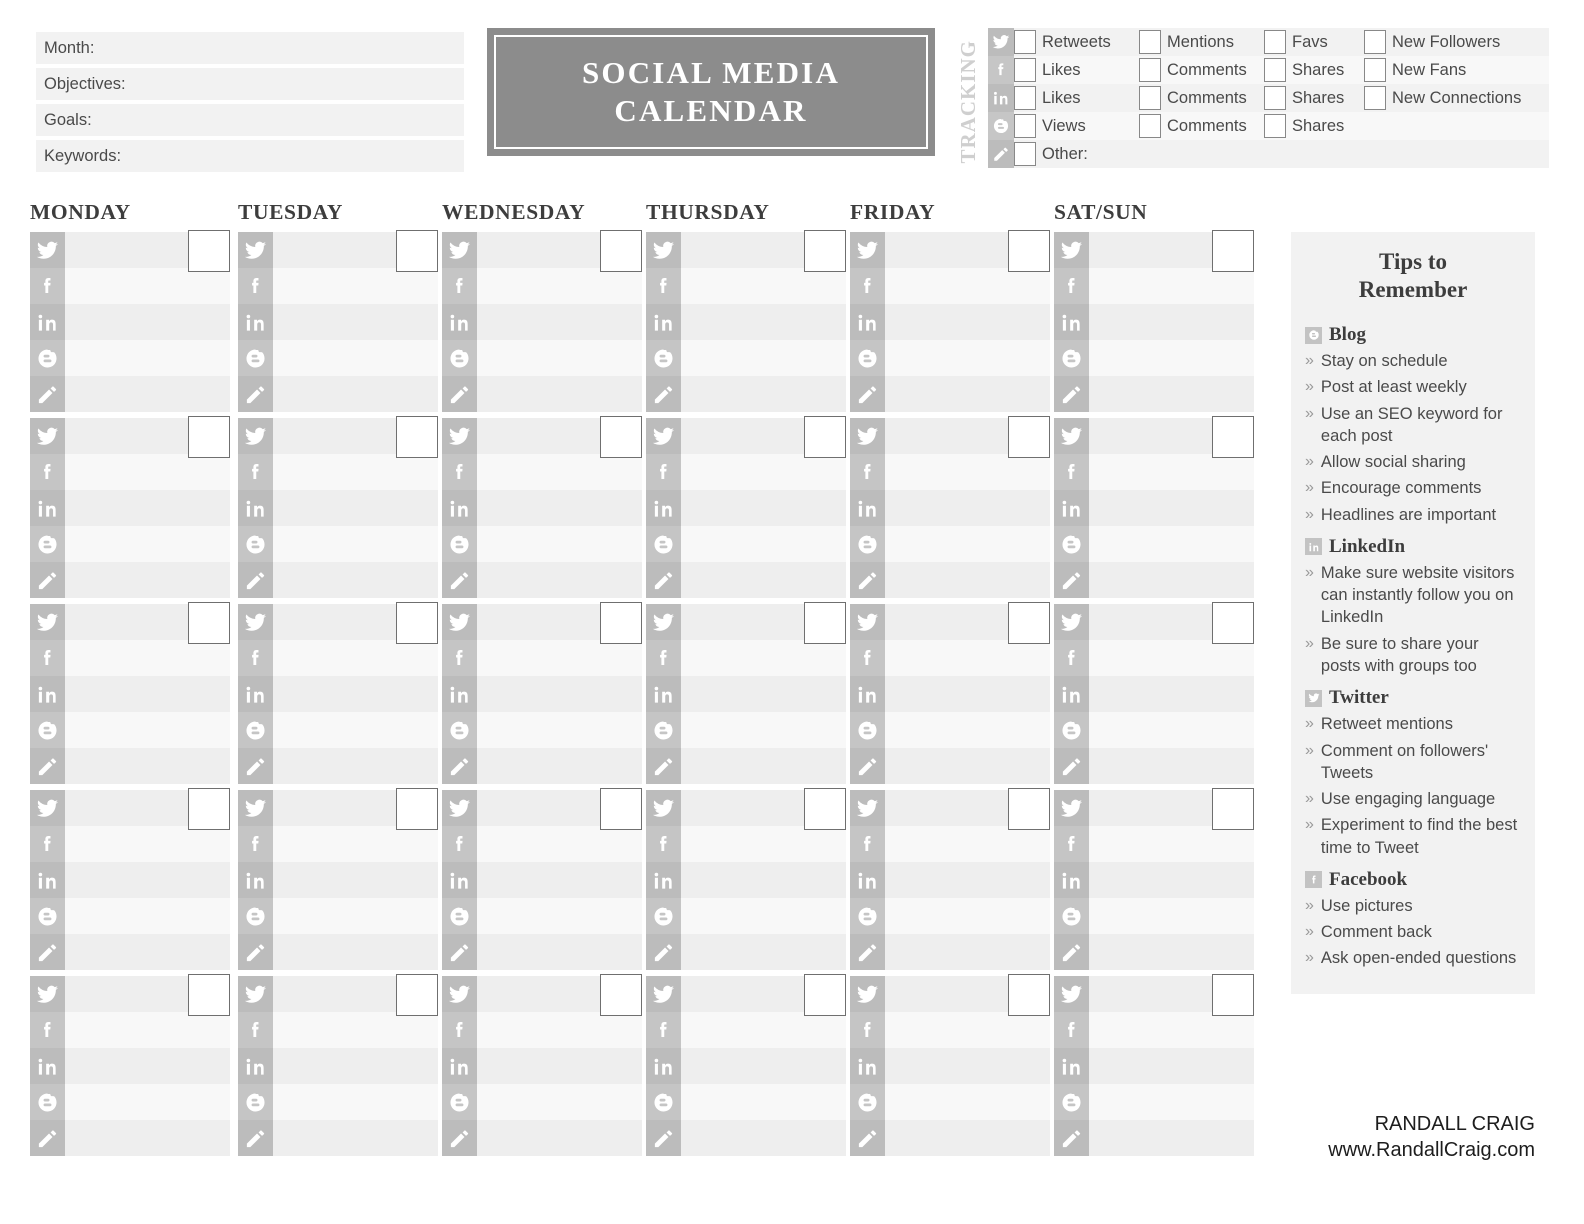 This screenshot has width=1584, height=1224. What do you see at coordinates (1193, 98) in the screenshot?
I see `tracking-option: Comments` at bounding box center [1193, 98].